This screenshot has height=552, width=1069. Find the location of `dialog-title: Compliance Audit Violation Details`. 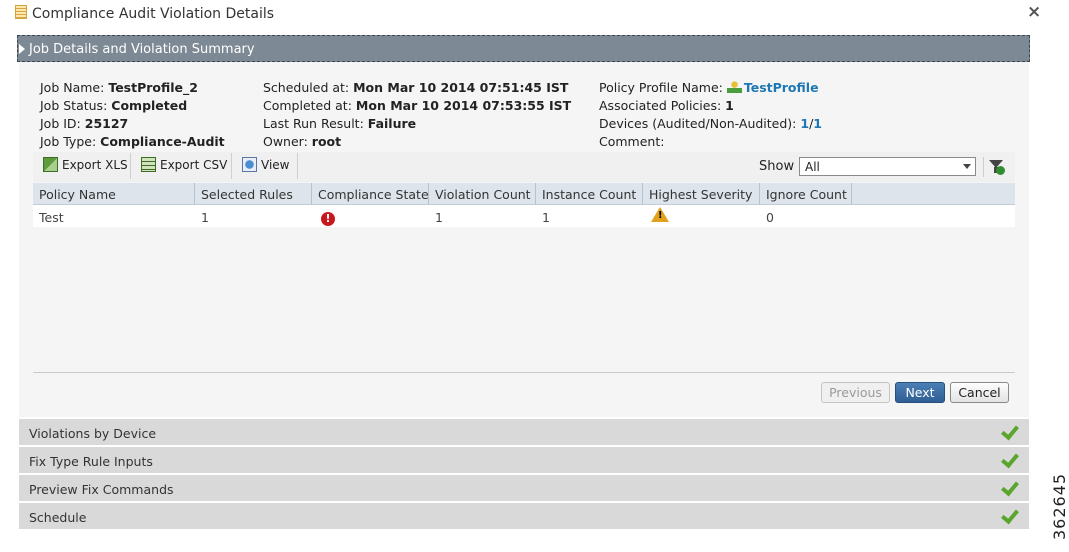

dialog-title: Compliance Audit Violation Details is located at coordinates (153, 14).